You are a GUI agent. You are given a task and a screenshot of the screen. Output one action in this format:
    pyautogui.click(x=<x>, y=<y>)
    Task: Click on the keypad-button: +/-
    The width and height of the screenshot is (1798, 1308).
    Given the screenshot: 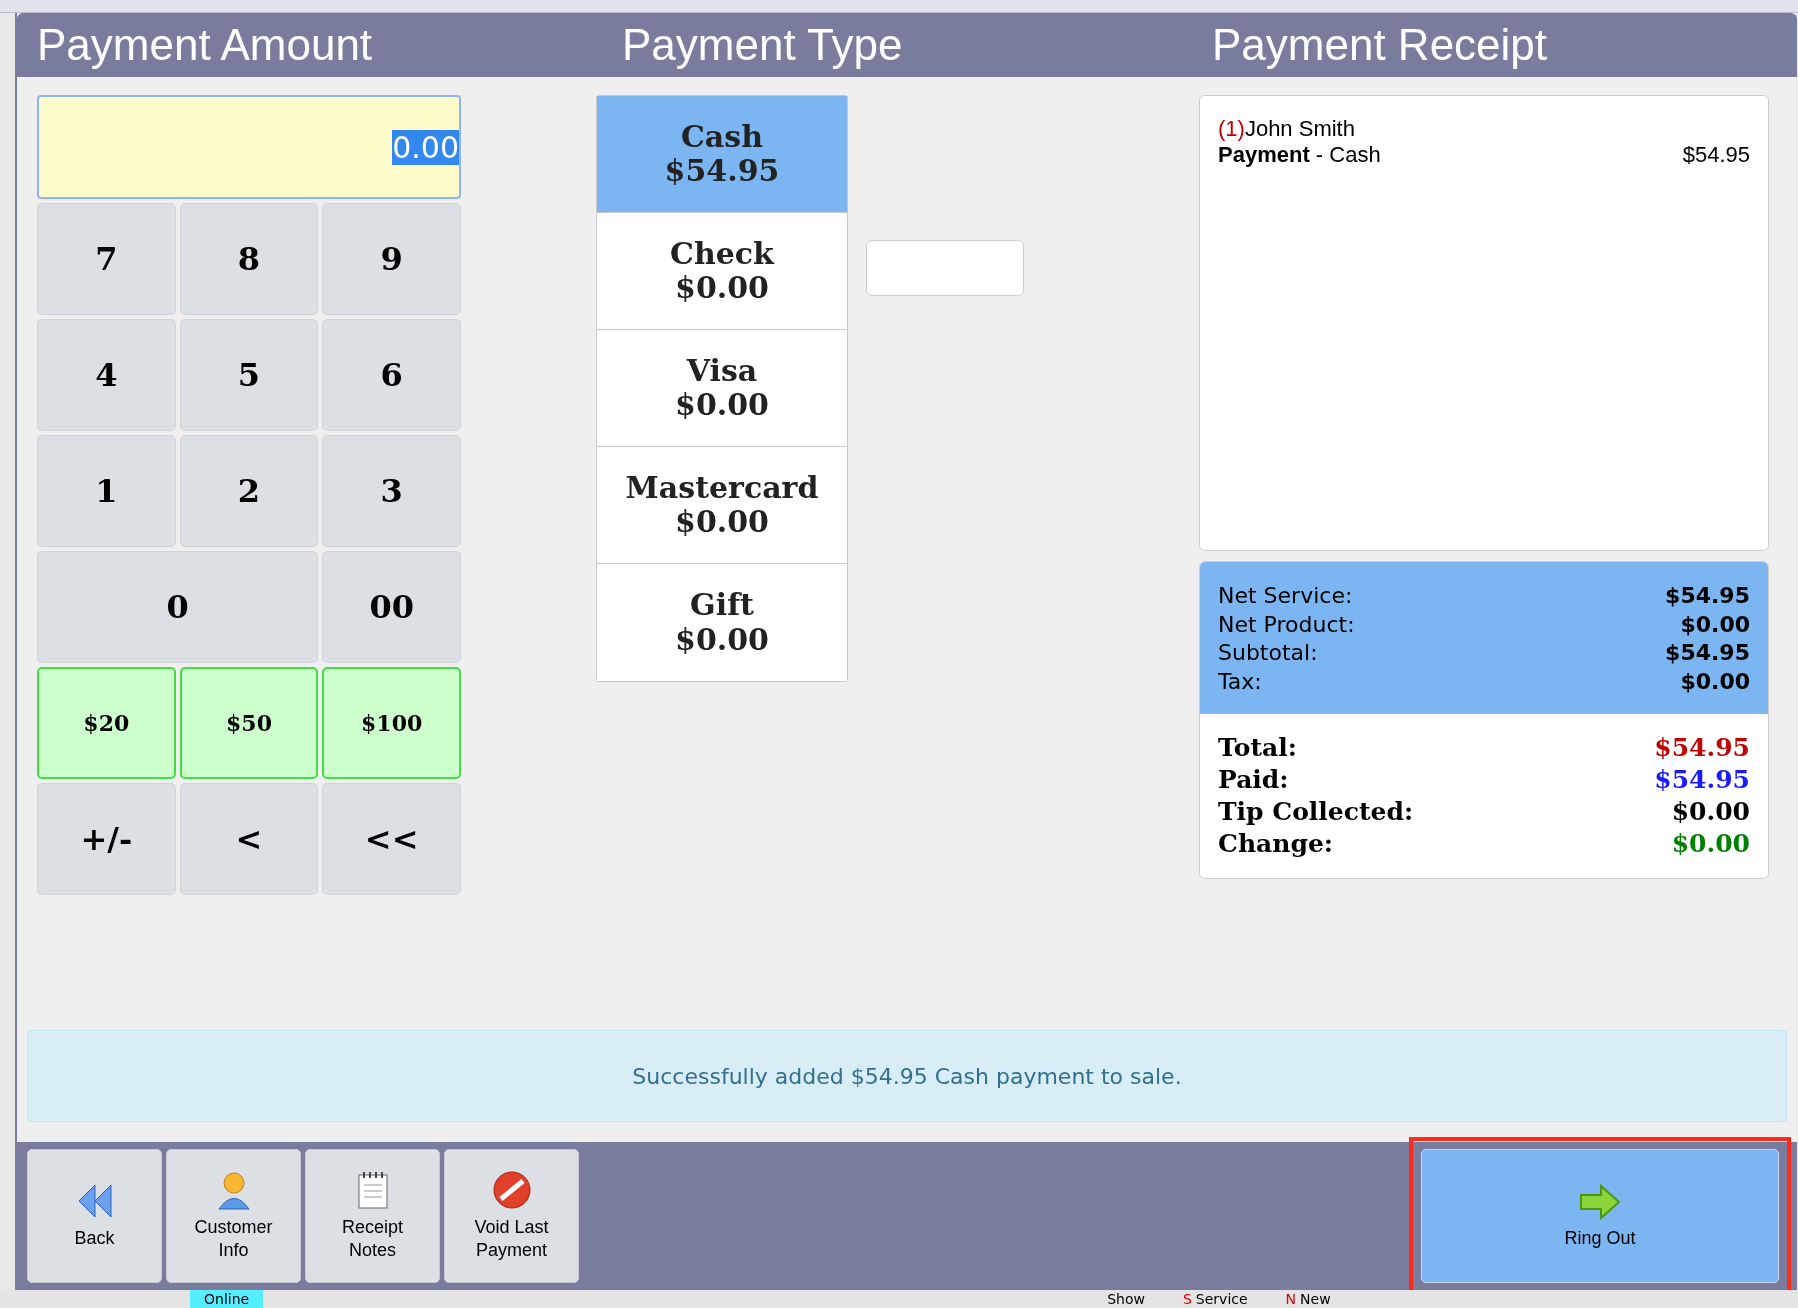 What is the action you would take?
    pyautogui.click(x=106, y=839)
    